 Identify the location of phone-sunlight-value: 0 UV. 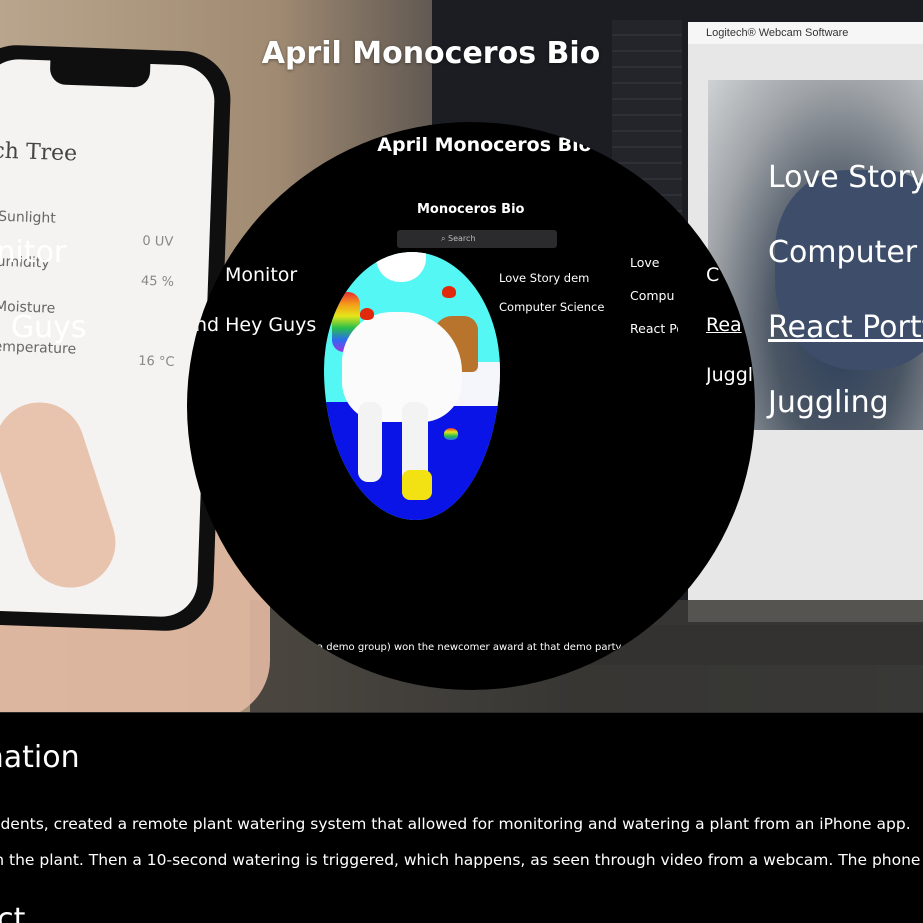
(158, 241).